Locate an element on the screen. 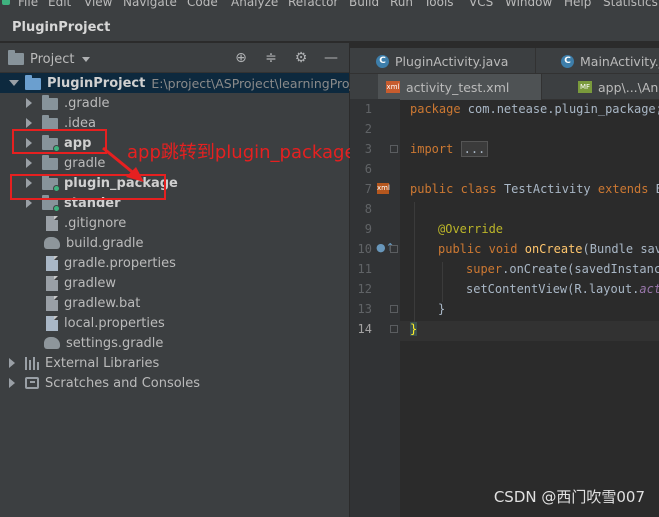  line-number: 6 is located at coordinates (368, 169).